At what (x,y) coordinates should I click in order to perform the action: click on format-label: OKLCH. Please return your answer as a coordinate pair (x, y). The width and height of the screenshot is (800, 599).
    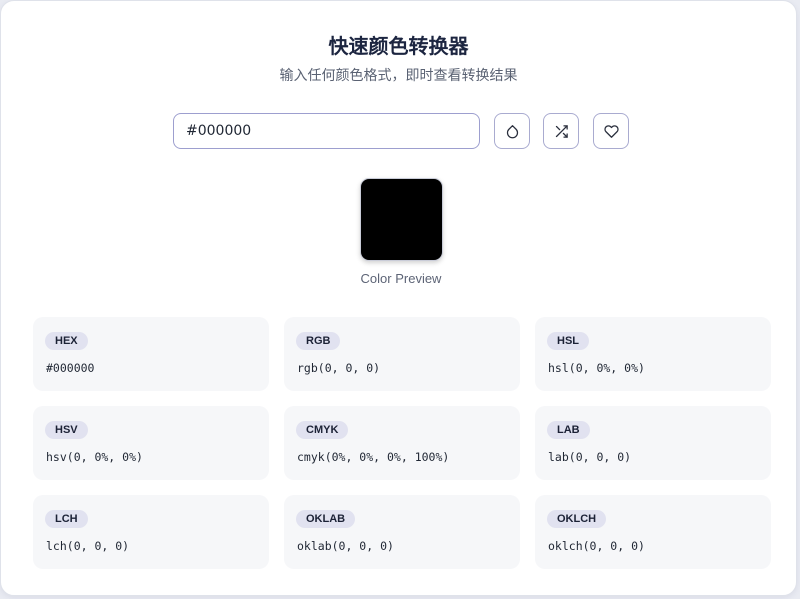
    Looking at the image, I should click on (577, 519).